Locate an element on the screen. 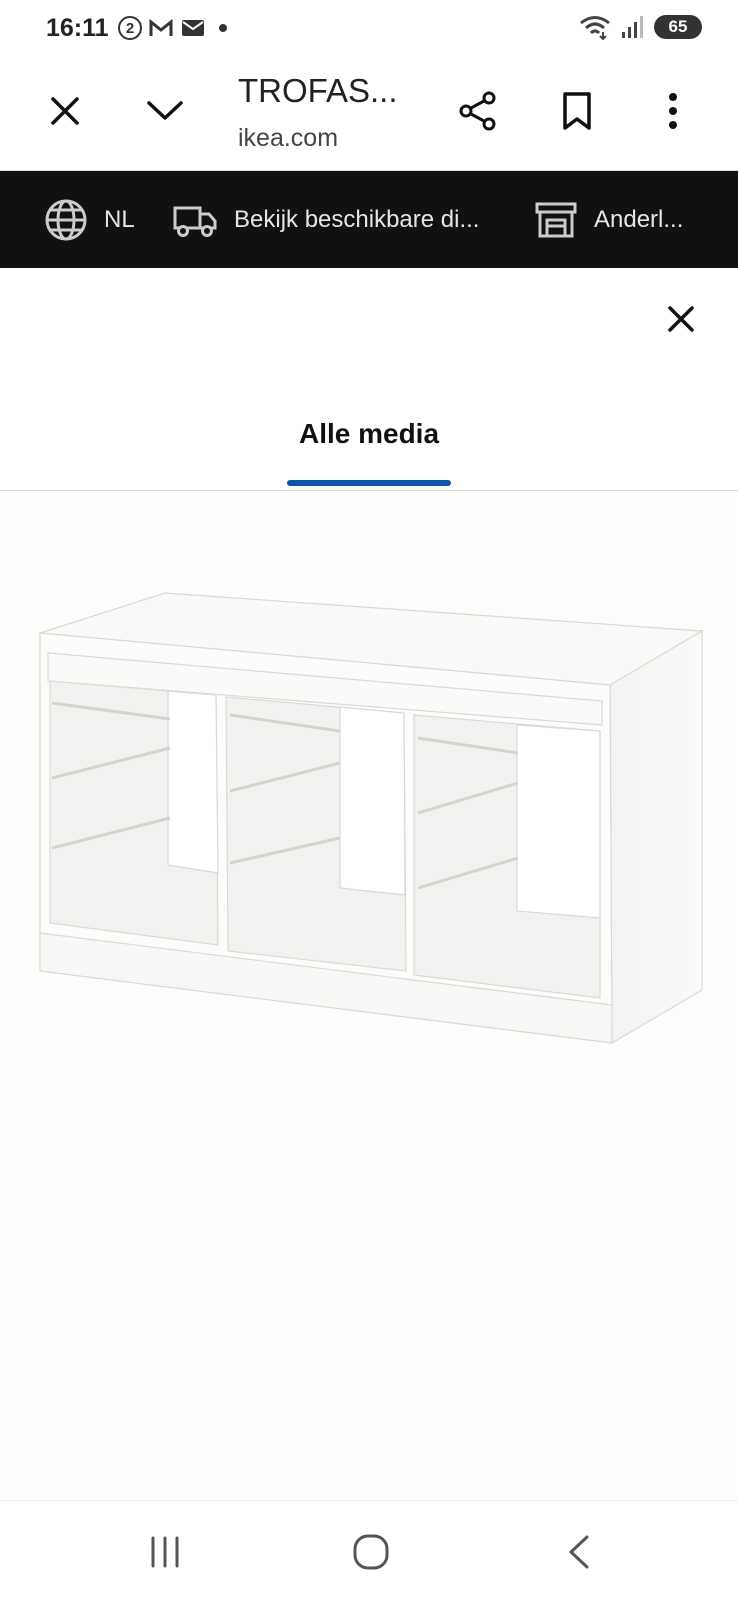 The height and width of the screenshot is (1601, 738). battery-indicator: 65 is located at coordinates (678, 27).